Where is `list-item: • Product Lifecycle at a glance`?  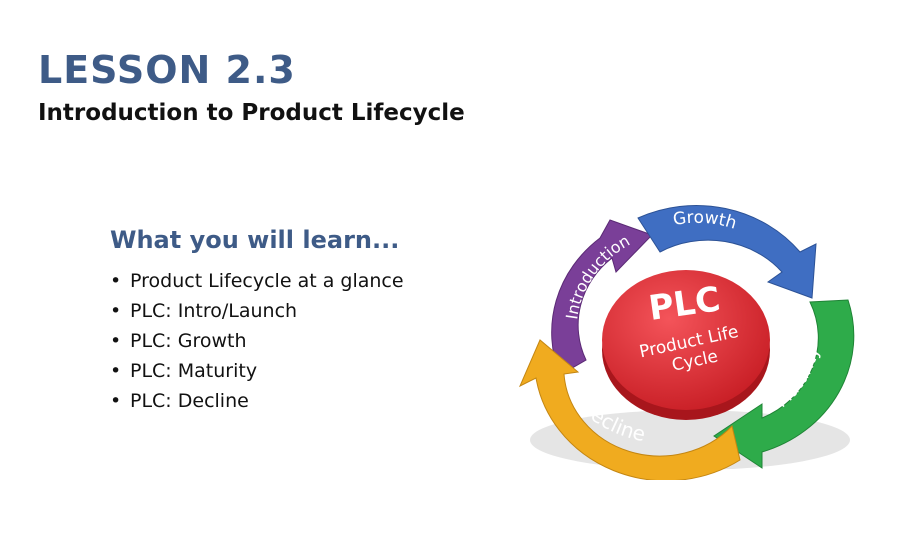 list-item: • Product Lifecycle at a glance is located at coordinates (257, 281).